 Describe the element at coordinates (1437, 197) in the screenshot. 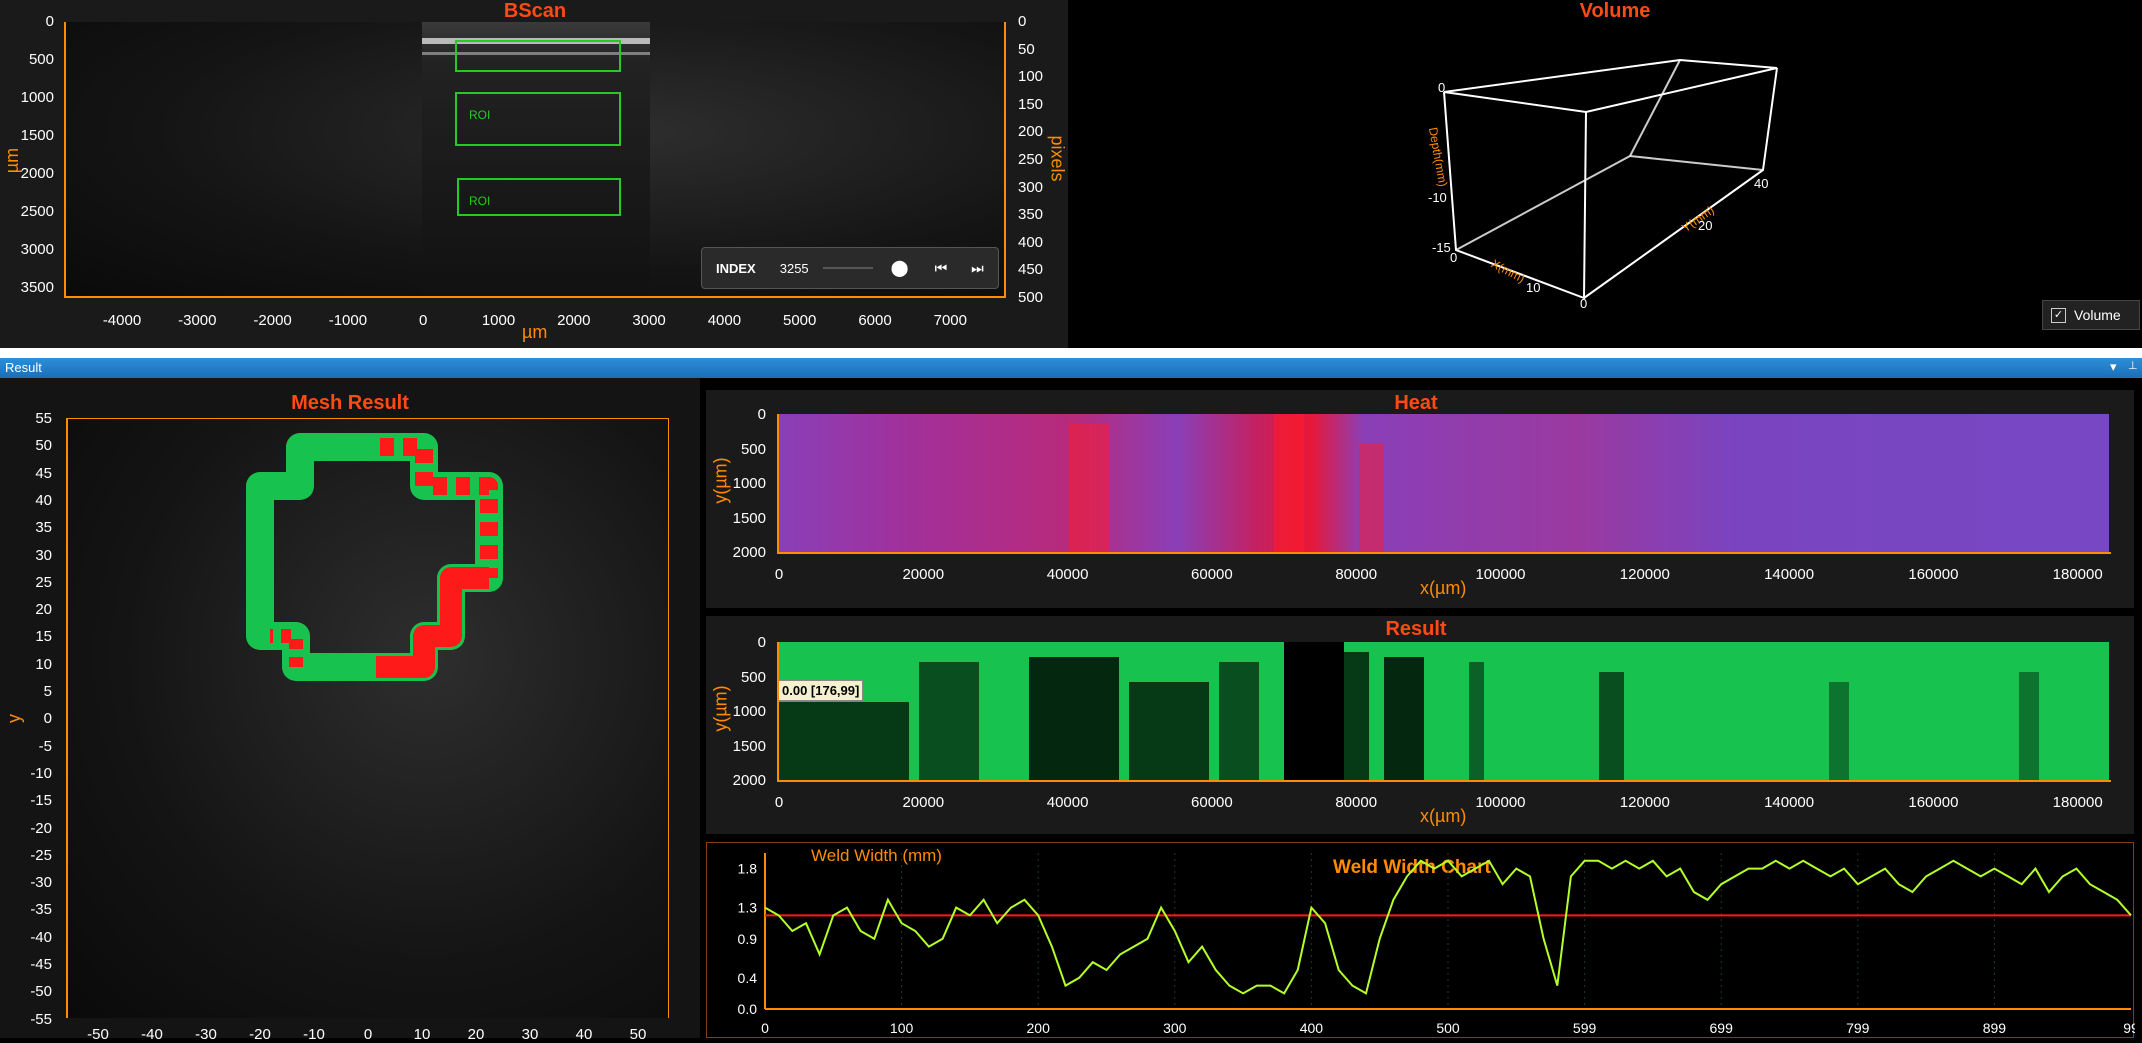

I see `volume-tick: -10` at that location.